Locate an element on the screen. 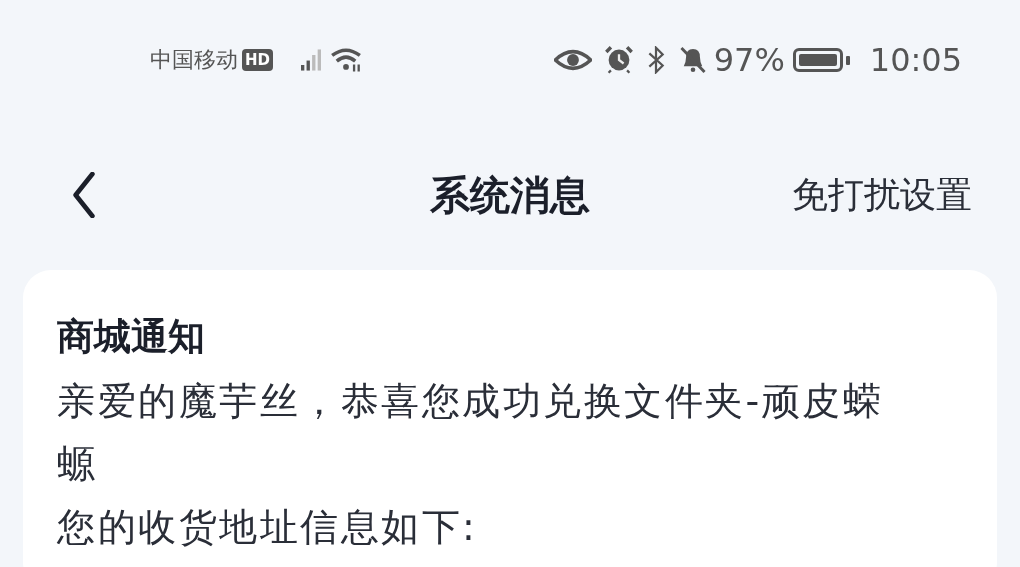 This screenshot has width=1020, height=567. alarm-icon is located at coordinates (618, 60).